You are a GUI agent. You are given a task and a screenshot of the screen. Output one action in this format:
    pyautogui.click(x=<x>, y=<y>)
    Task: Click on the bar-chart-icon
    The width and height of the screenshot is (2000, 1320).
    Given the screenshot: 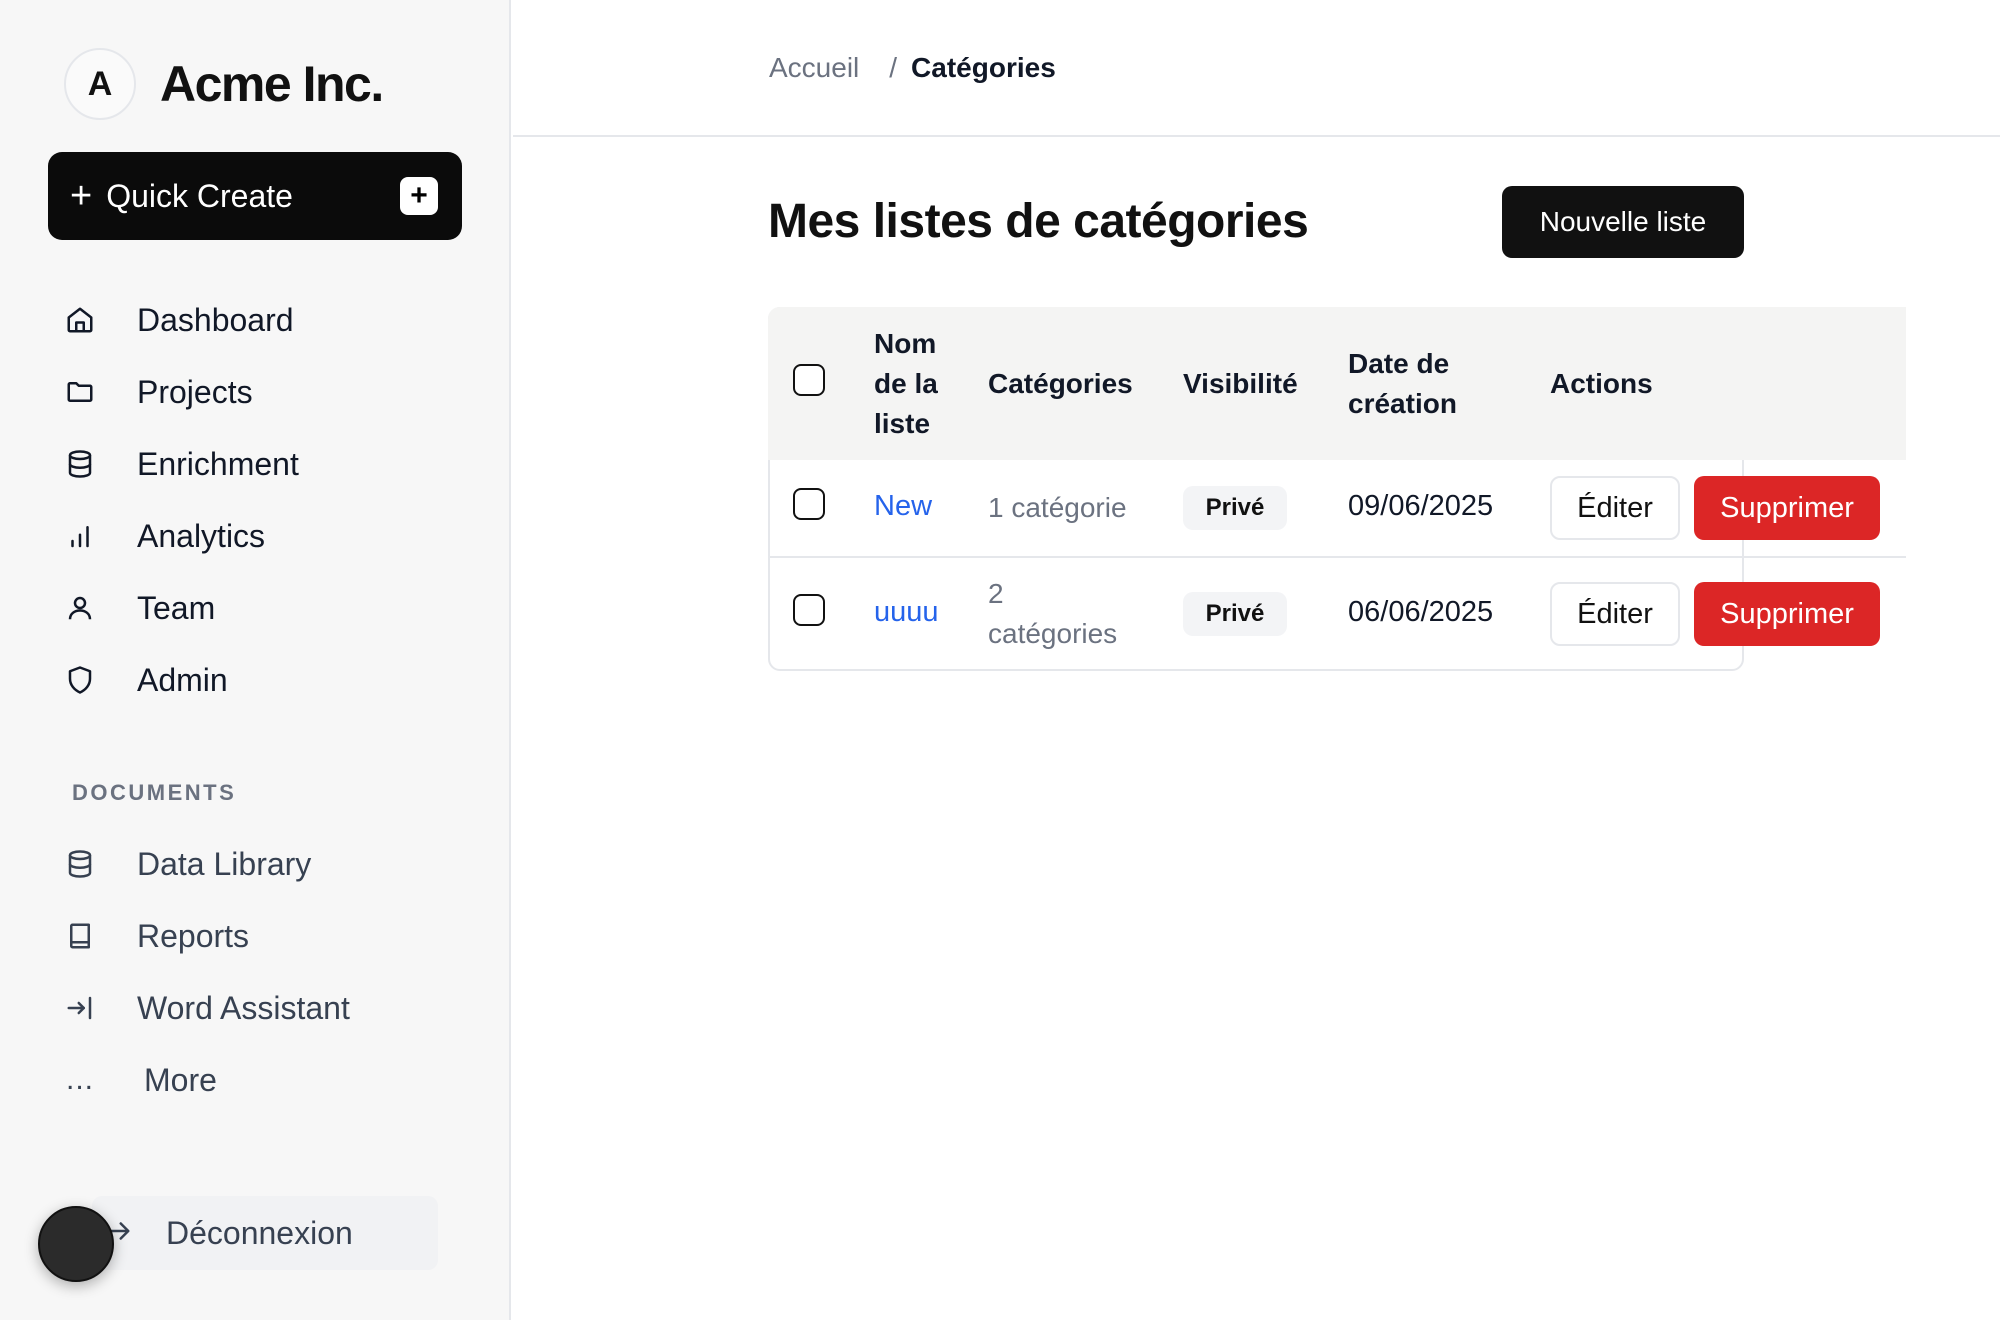 What is the action you would take?
    pyautogui.click(x=80, y=536)
    